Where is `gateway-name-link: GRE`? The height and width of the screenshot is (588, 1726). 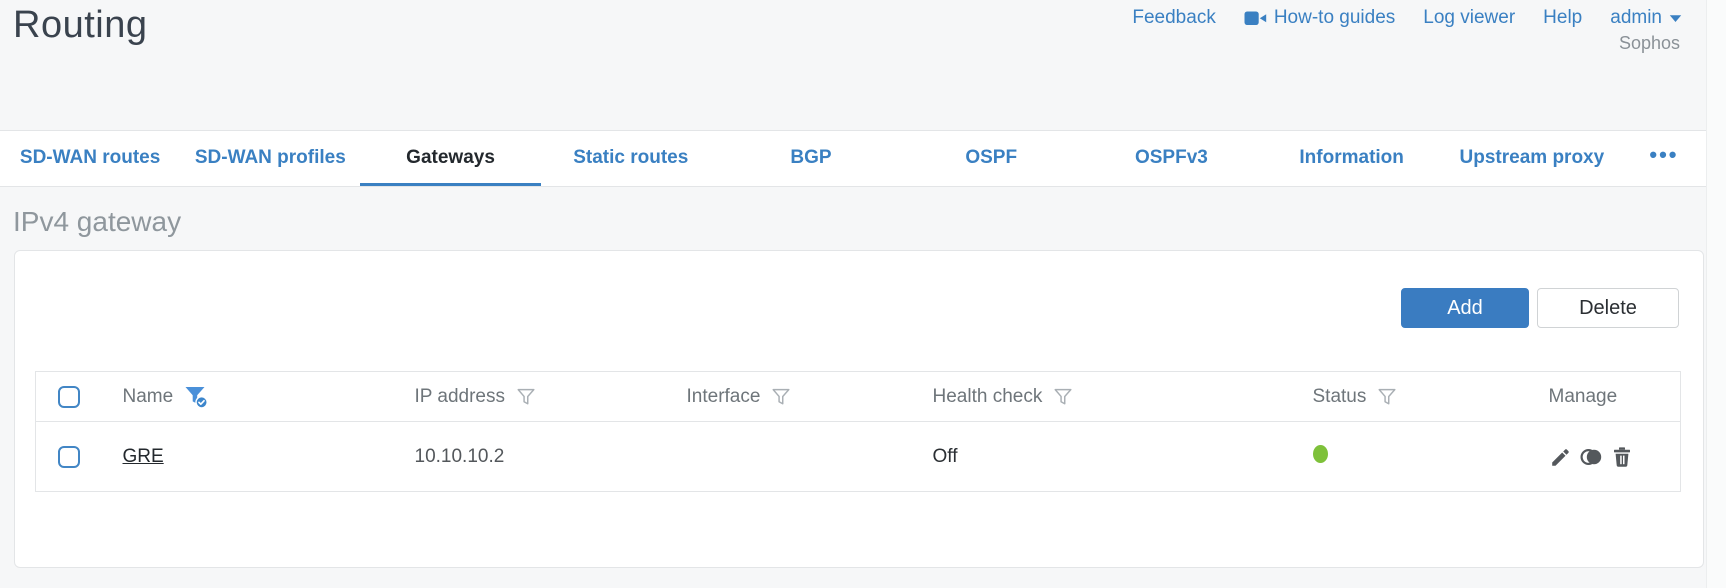
gateway-name-link: GRE is located at coordinates (143, 456).